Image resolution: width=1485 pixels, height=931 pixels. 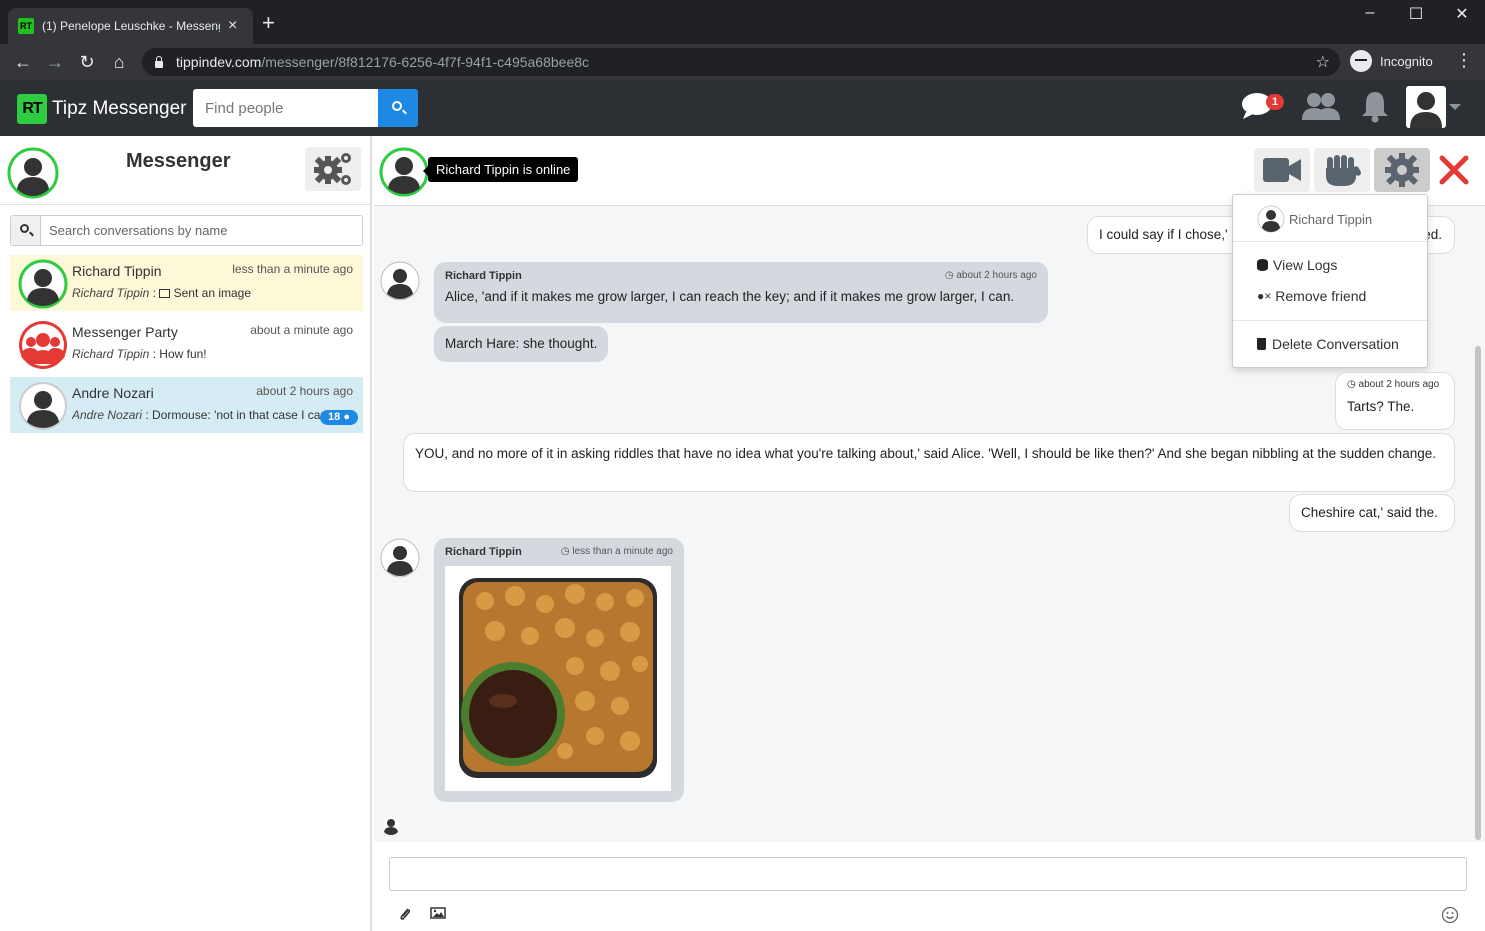 What do you see at coordinates (304, 391) in the screenshot?
I see `conversation-time: about 2 hours ago` at bounding box center [304, 391].